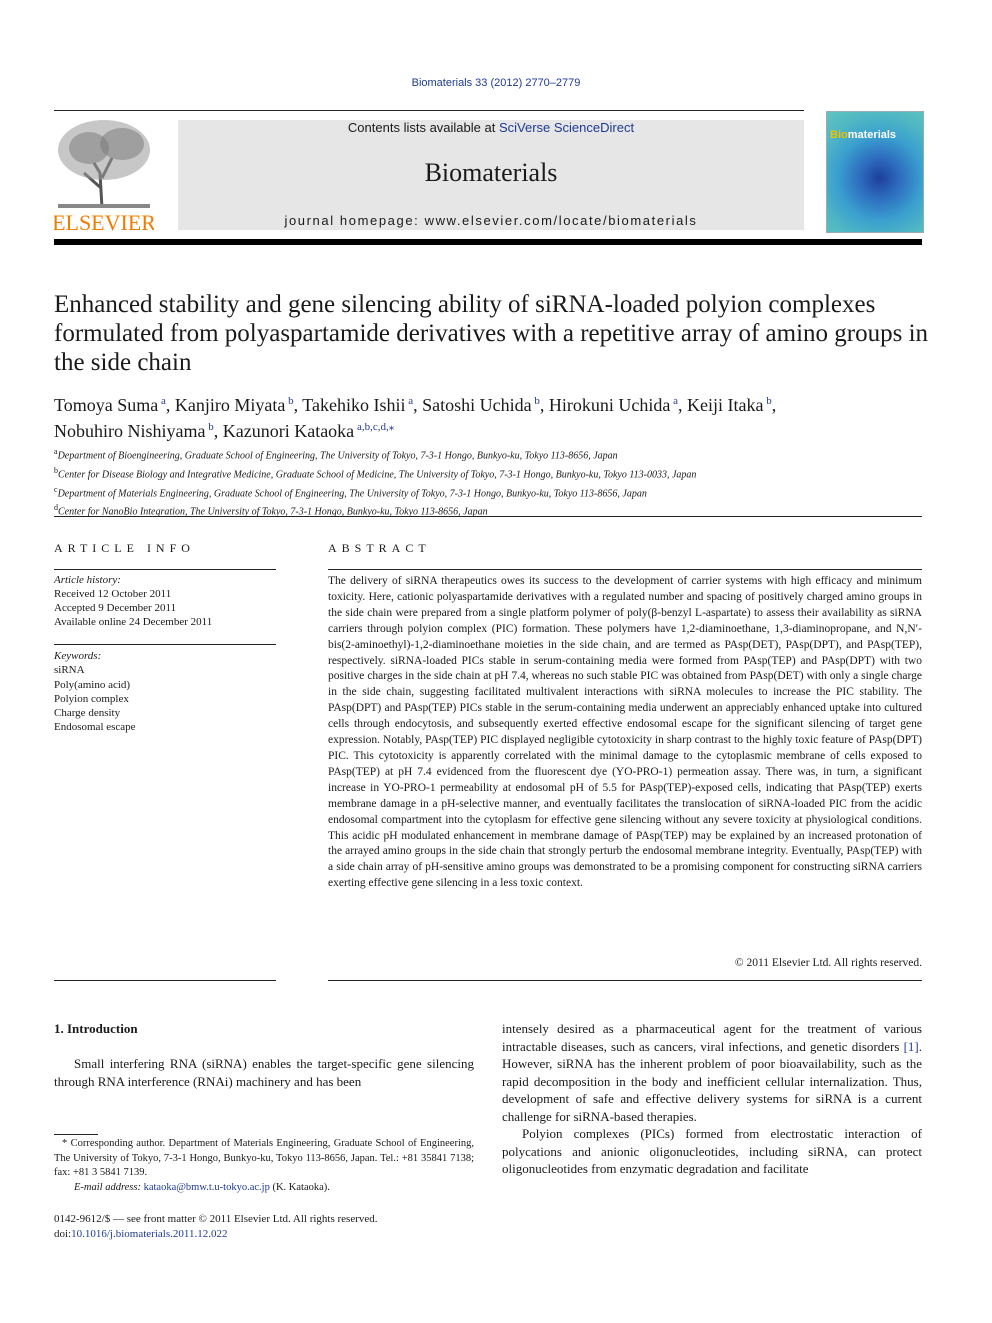 Image resolution: width=992 pixels, height=1323 pixels. Describe the element at coordinates (104, 222) in the screenshot. I see `elsevier-wordmark: ELSEVIER` at that location.